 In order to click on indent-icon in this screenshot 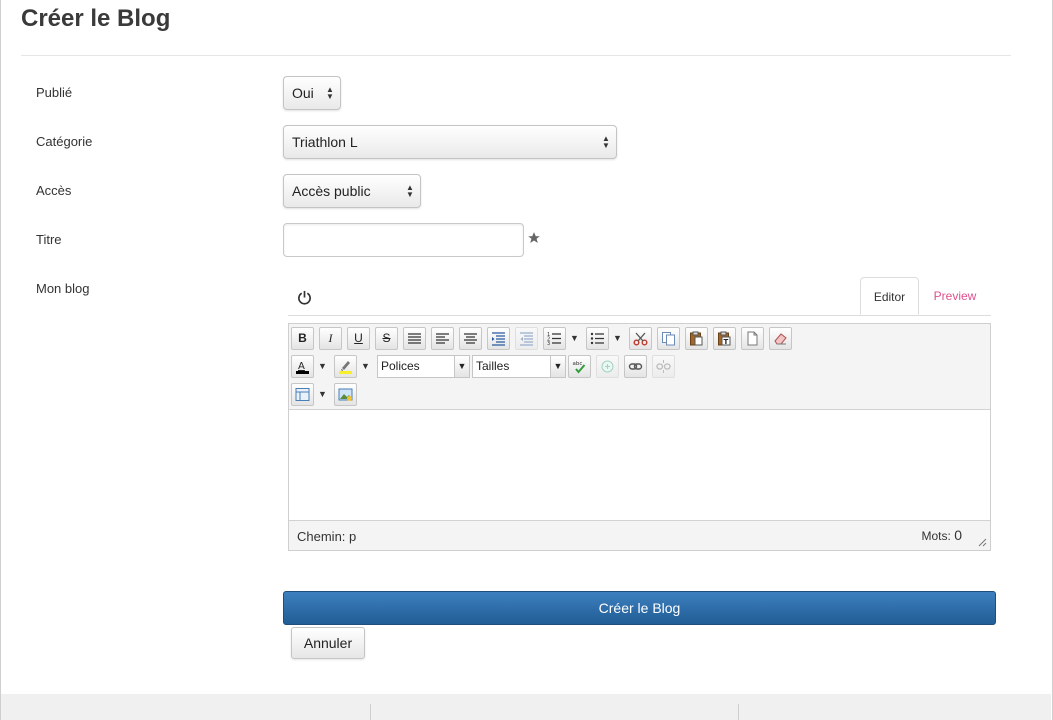, I will do `click(498, 339)`.